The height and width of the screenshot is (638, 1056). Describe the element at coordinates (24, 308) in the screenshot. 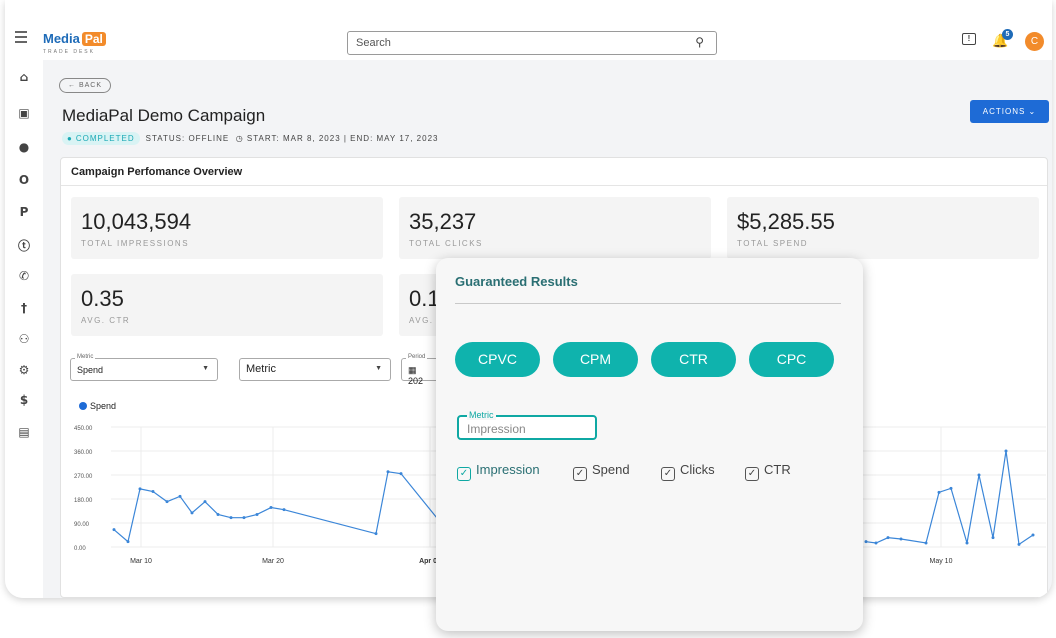

I see `signpost-icon: †` at that location.